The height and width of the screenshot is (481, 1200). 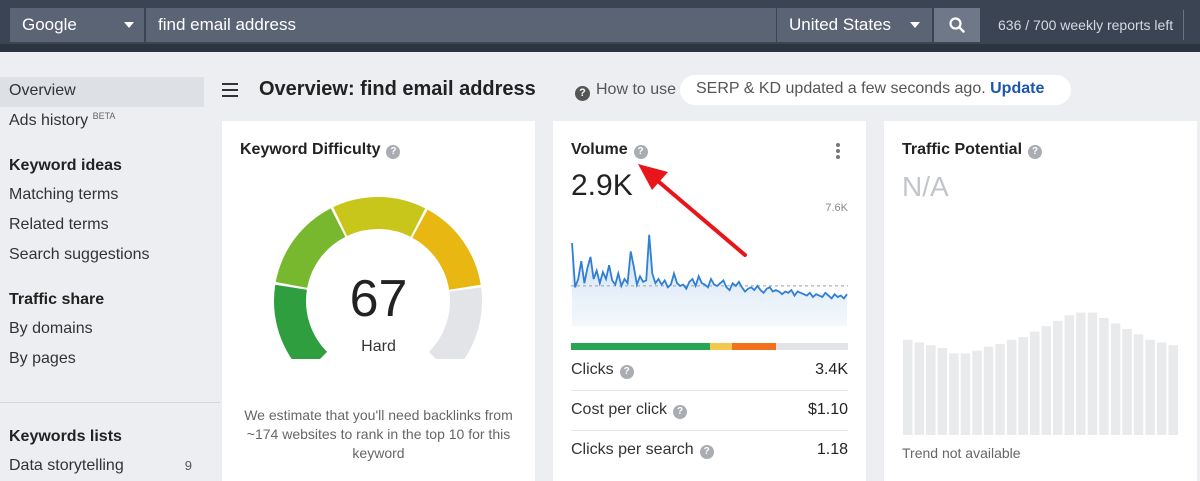 I want to click on sidebar-item-by-pages: By pages, so click(x=102, y=360).